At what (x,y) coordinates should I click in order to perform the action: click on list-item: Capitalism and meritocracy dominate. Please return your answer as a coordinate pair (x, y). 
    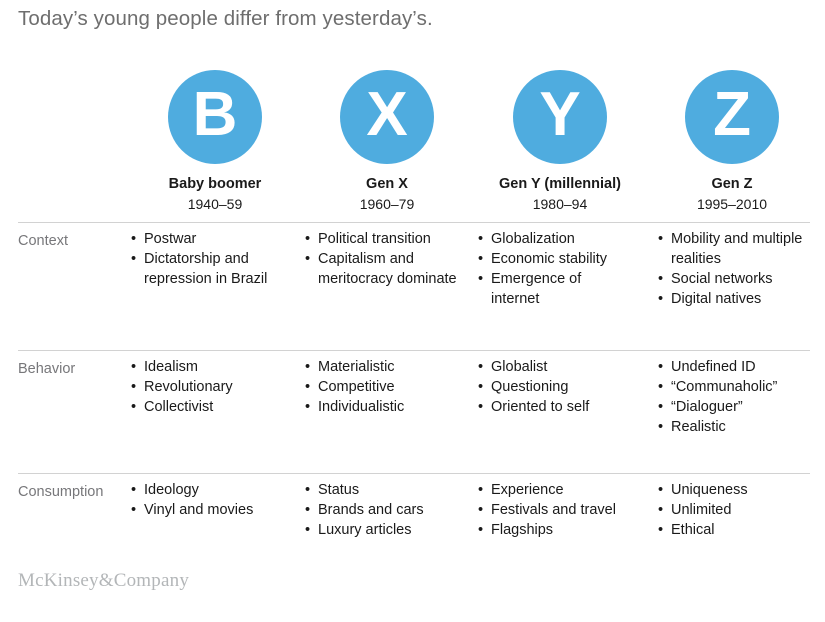
    Looking at the image, I should click on (382, 269).